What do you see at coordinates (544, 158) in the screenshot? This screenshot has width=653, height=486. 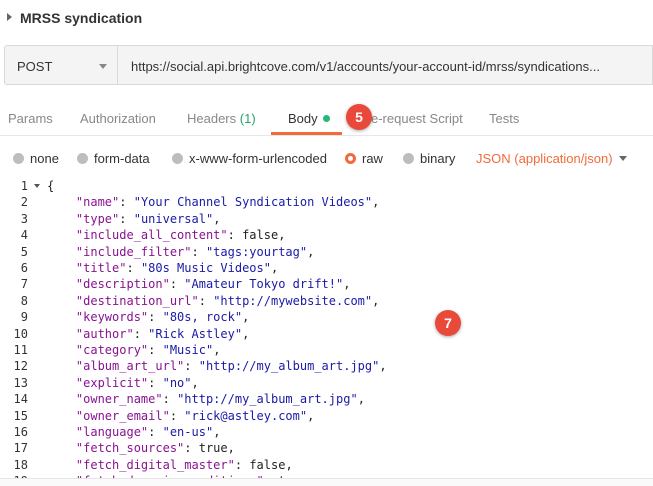 I see `content-type-select: JSON (application/json)` at bounding box center [544, 158].